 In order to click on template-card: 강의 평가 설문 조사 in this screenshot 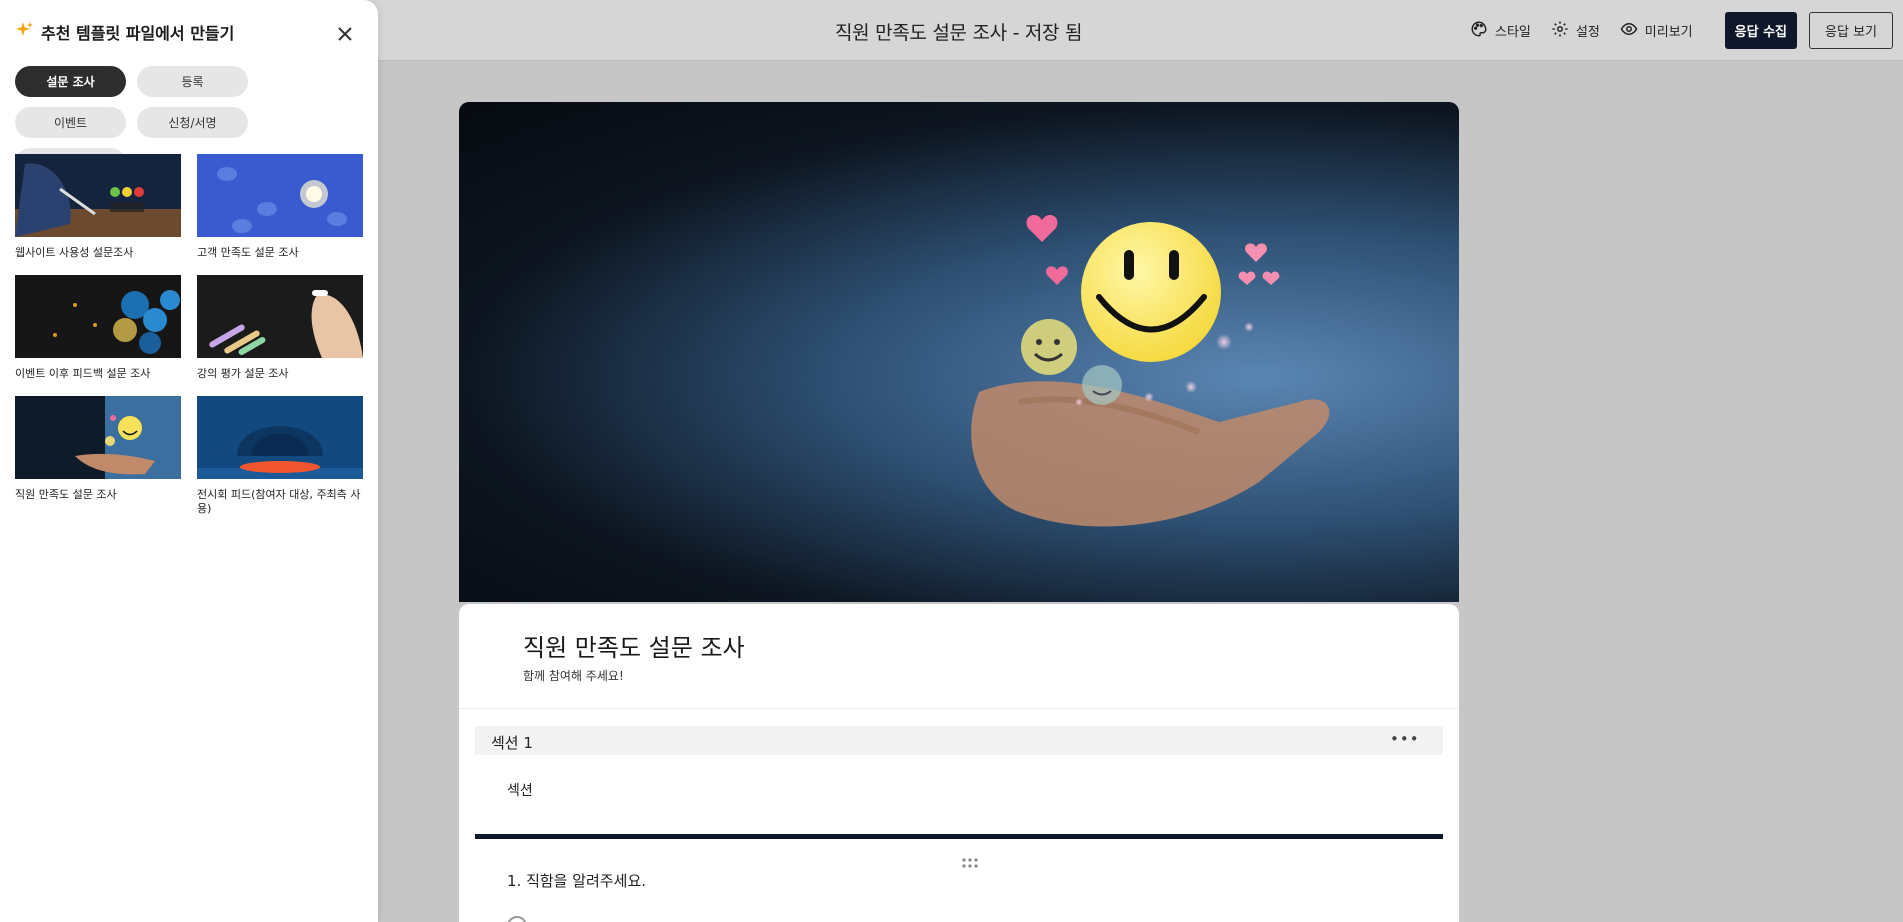, I will do `click(280, 335)`.